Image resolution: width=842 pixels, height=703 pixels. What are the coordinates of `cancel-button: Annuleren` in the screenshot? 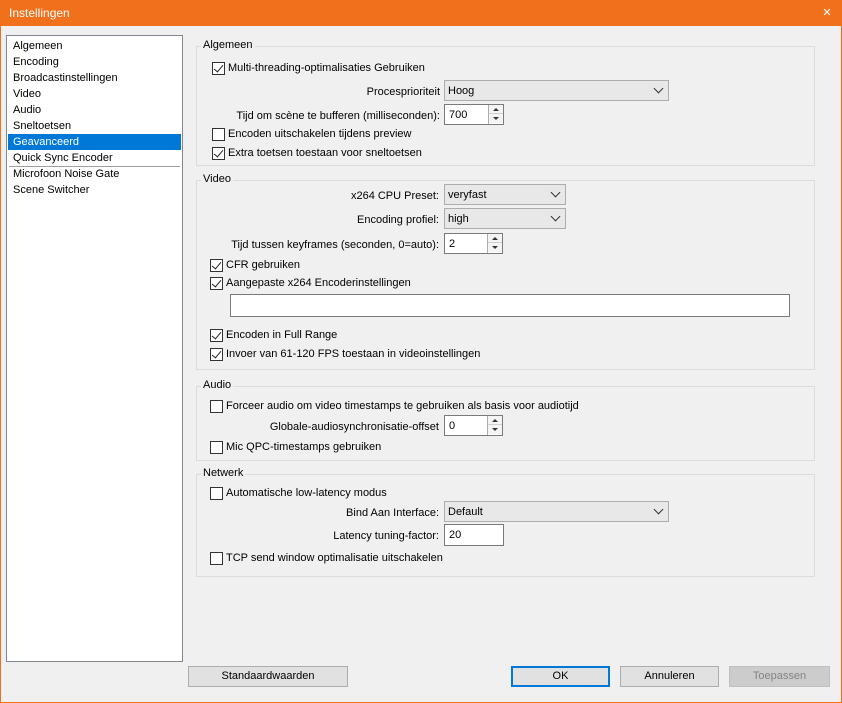 It's located at (669, 676).